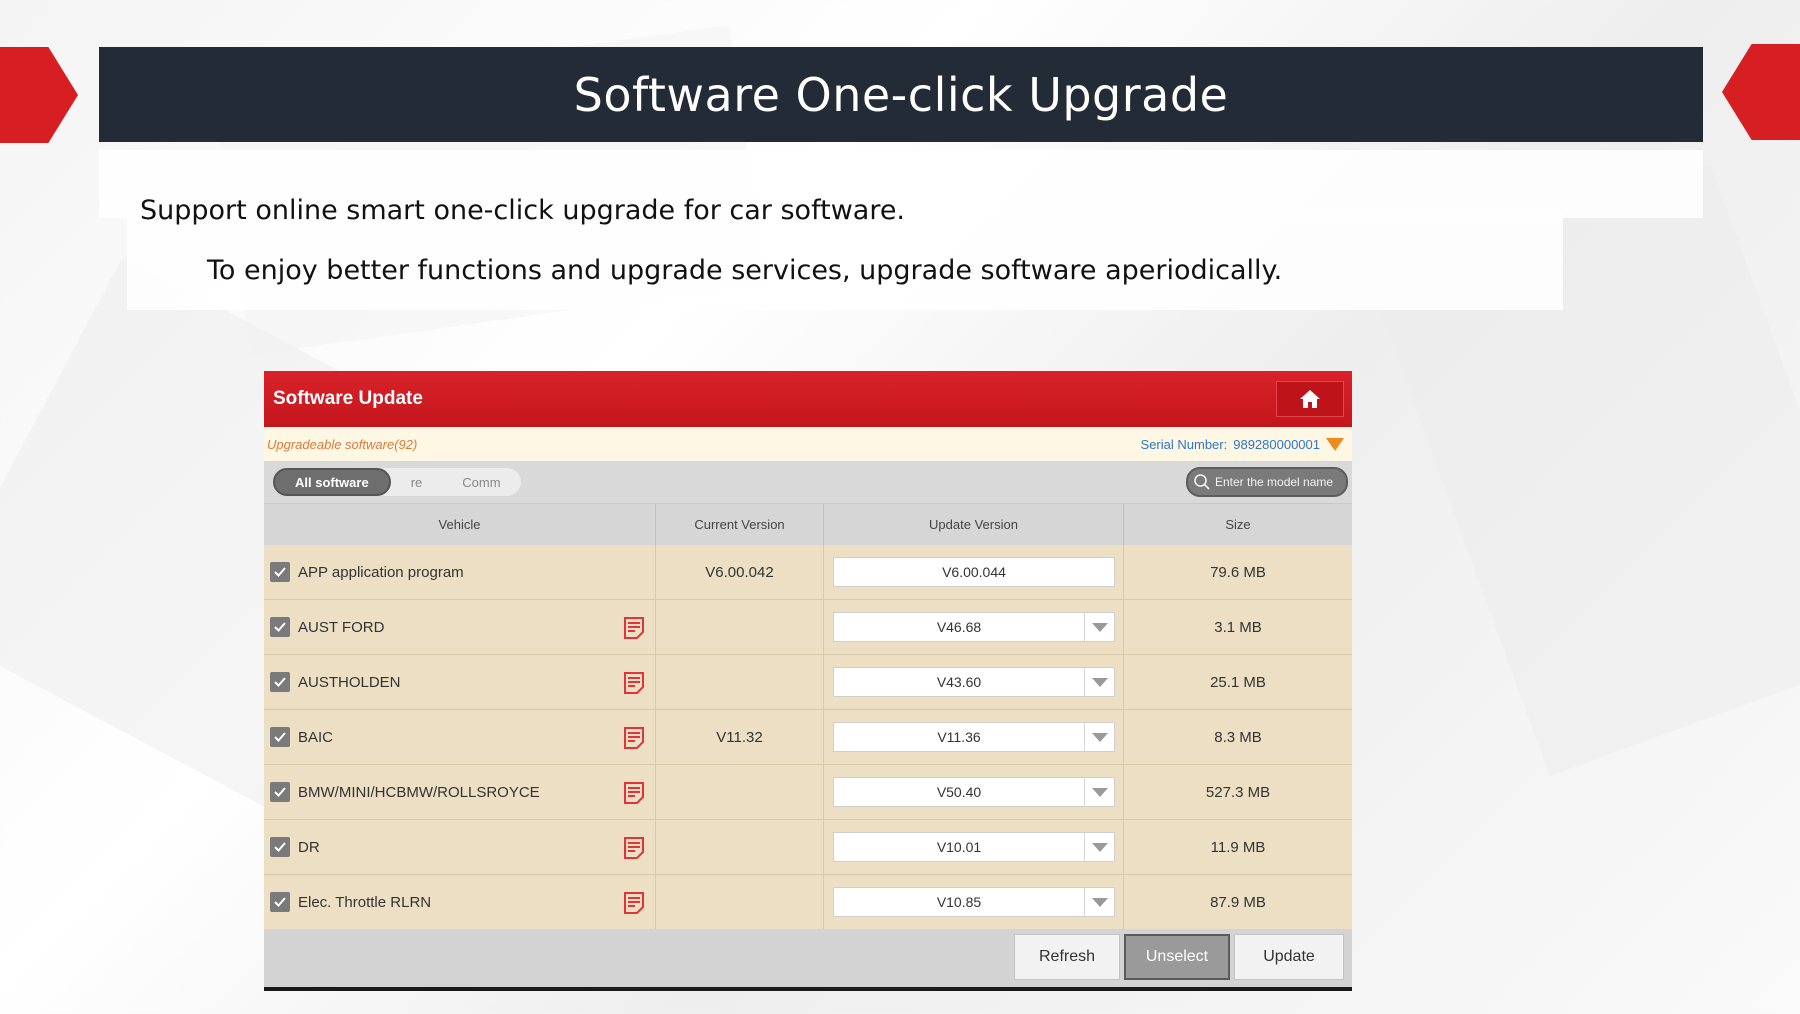 The image size is (1800, 1014). I want to click on current-version: V6.00.042, so click(740, 572).